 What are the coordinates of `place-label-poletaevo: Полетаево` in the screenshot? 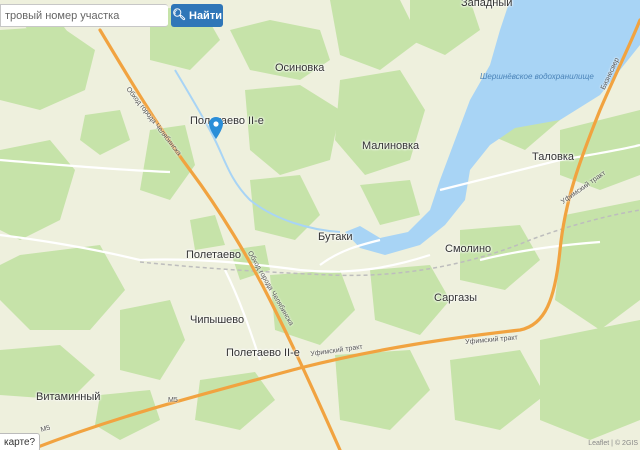 It's located at (213, 255).